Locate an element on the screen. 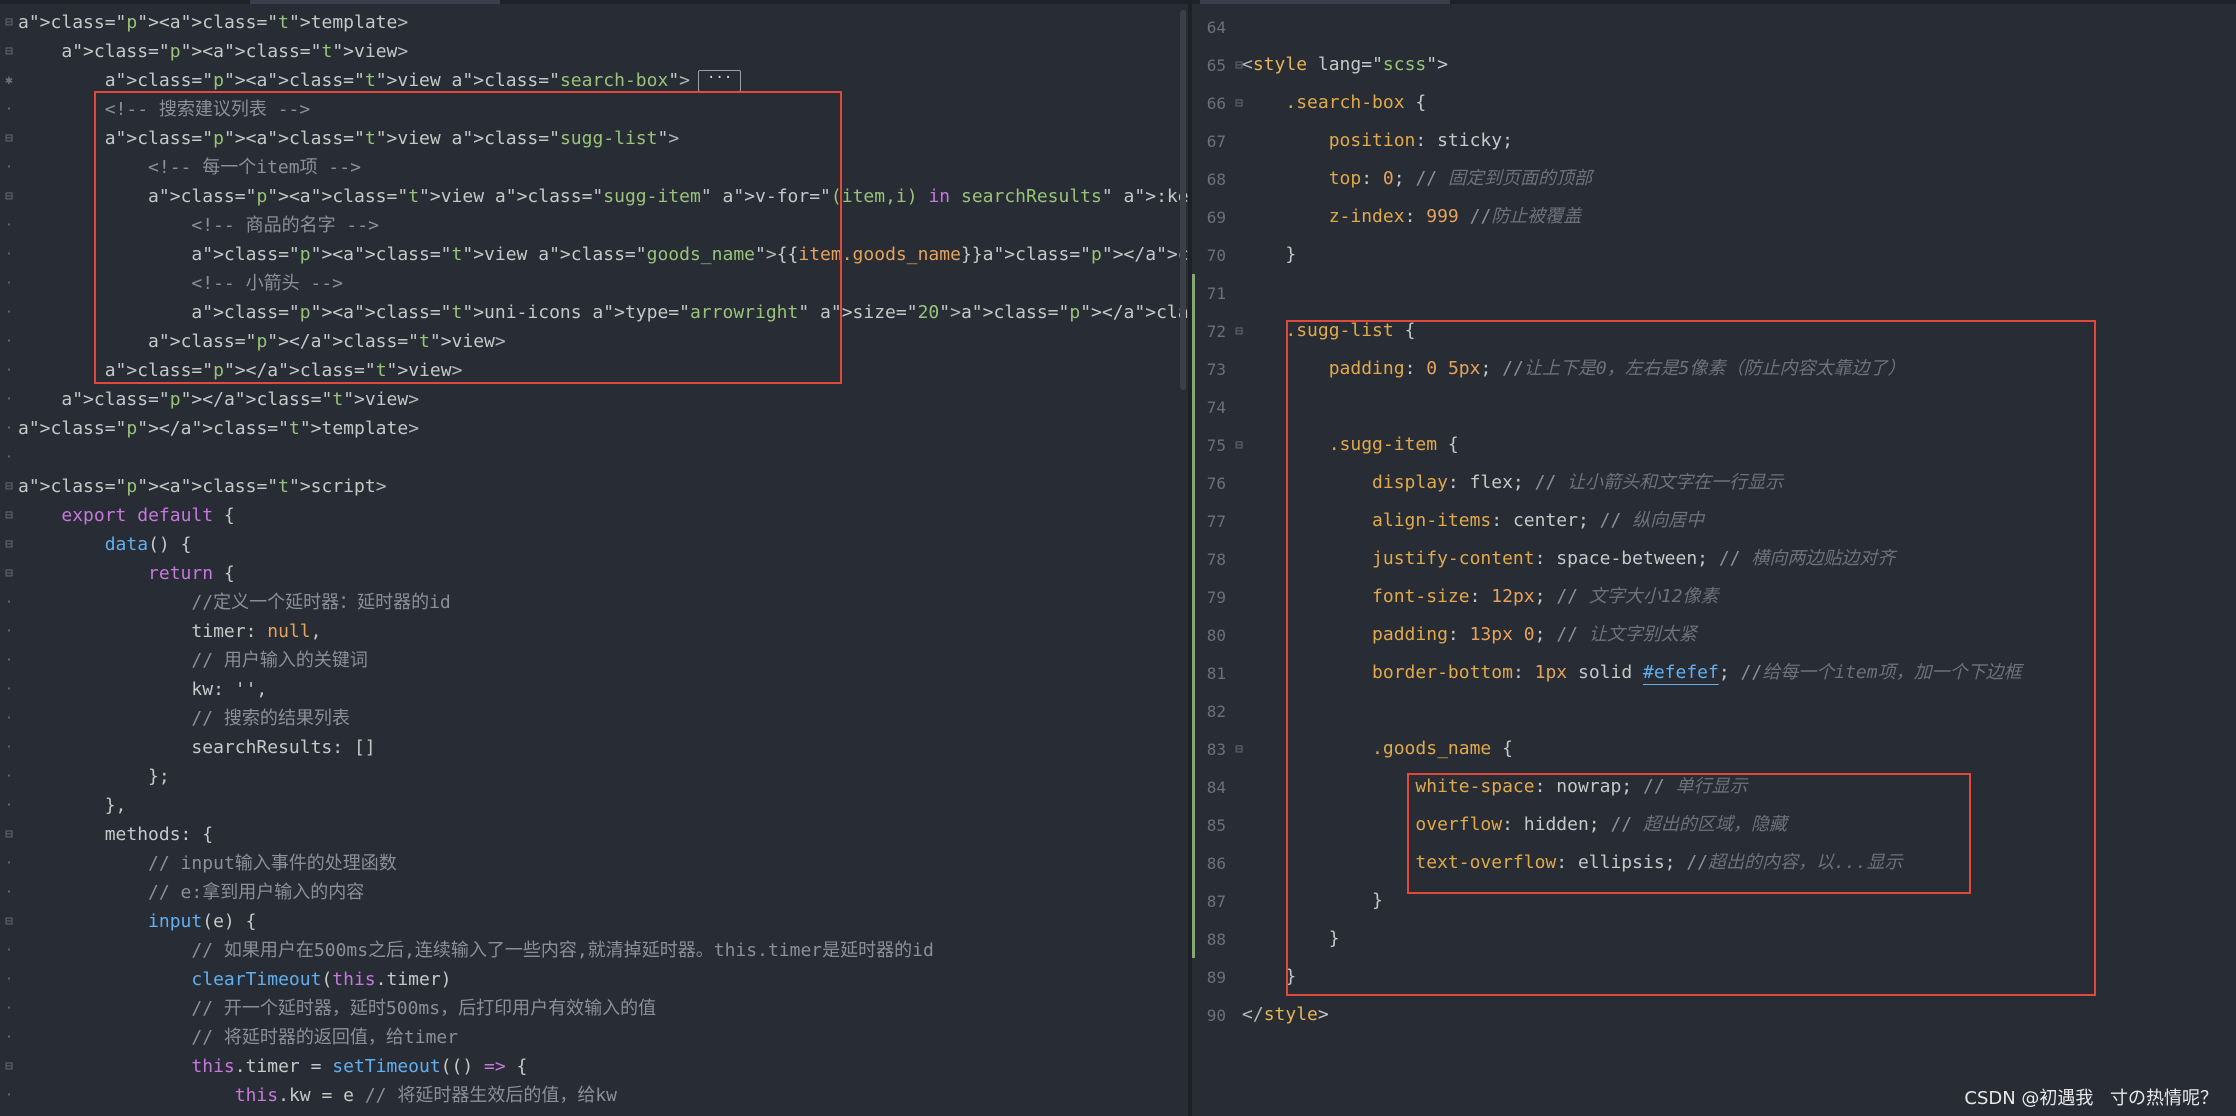 The width and height of the screenshot is (2236, 1116). code-line: kw: '', is located at coordinates (142, 689).